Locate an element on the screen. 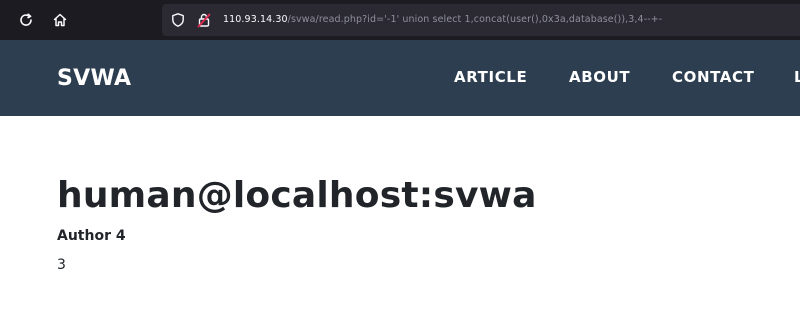 The height and width of the screenshot is (331, 800). reload-icon is located at coordinates (26, 19).